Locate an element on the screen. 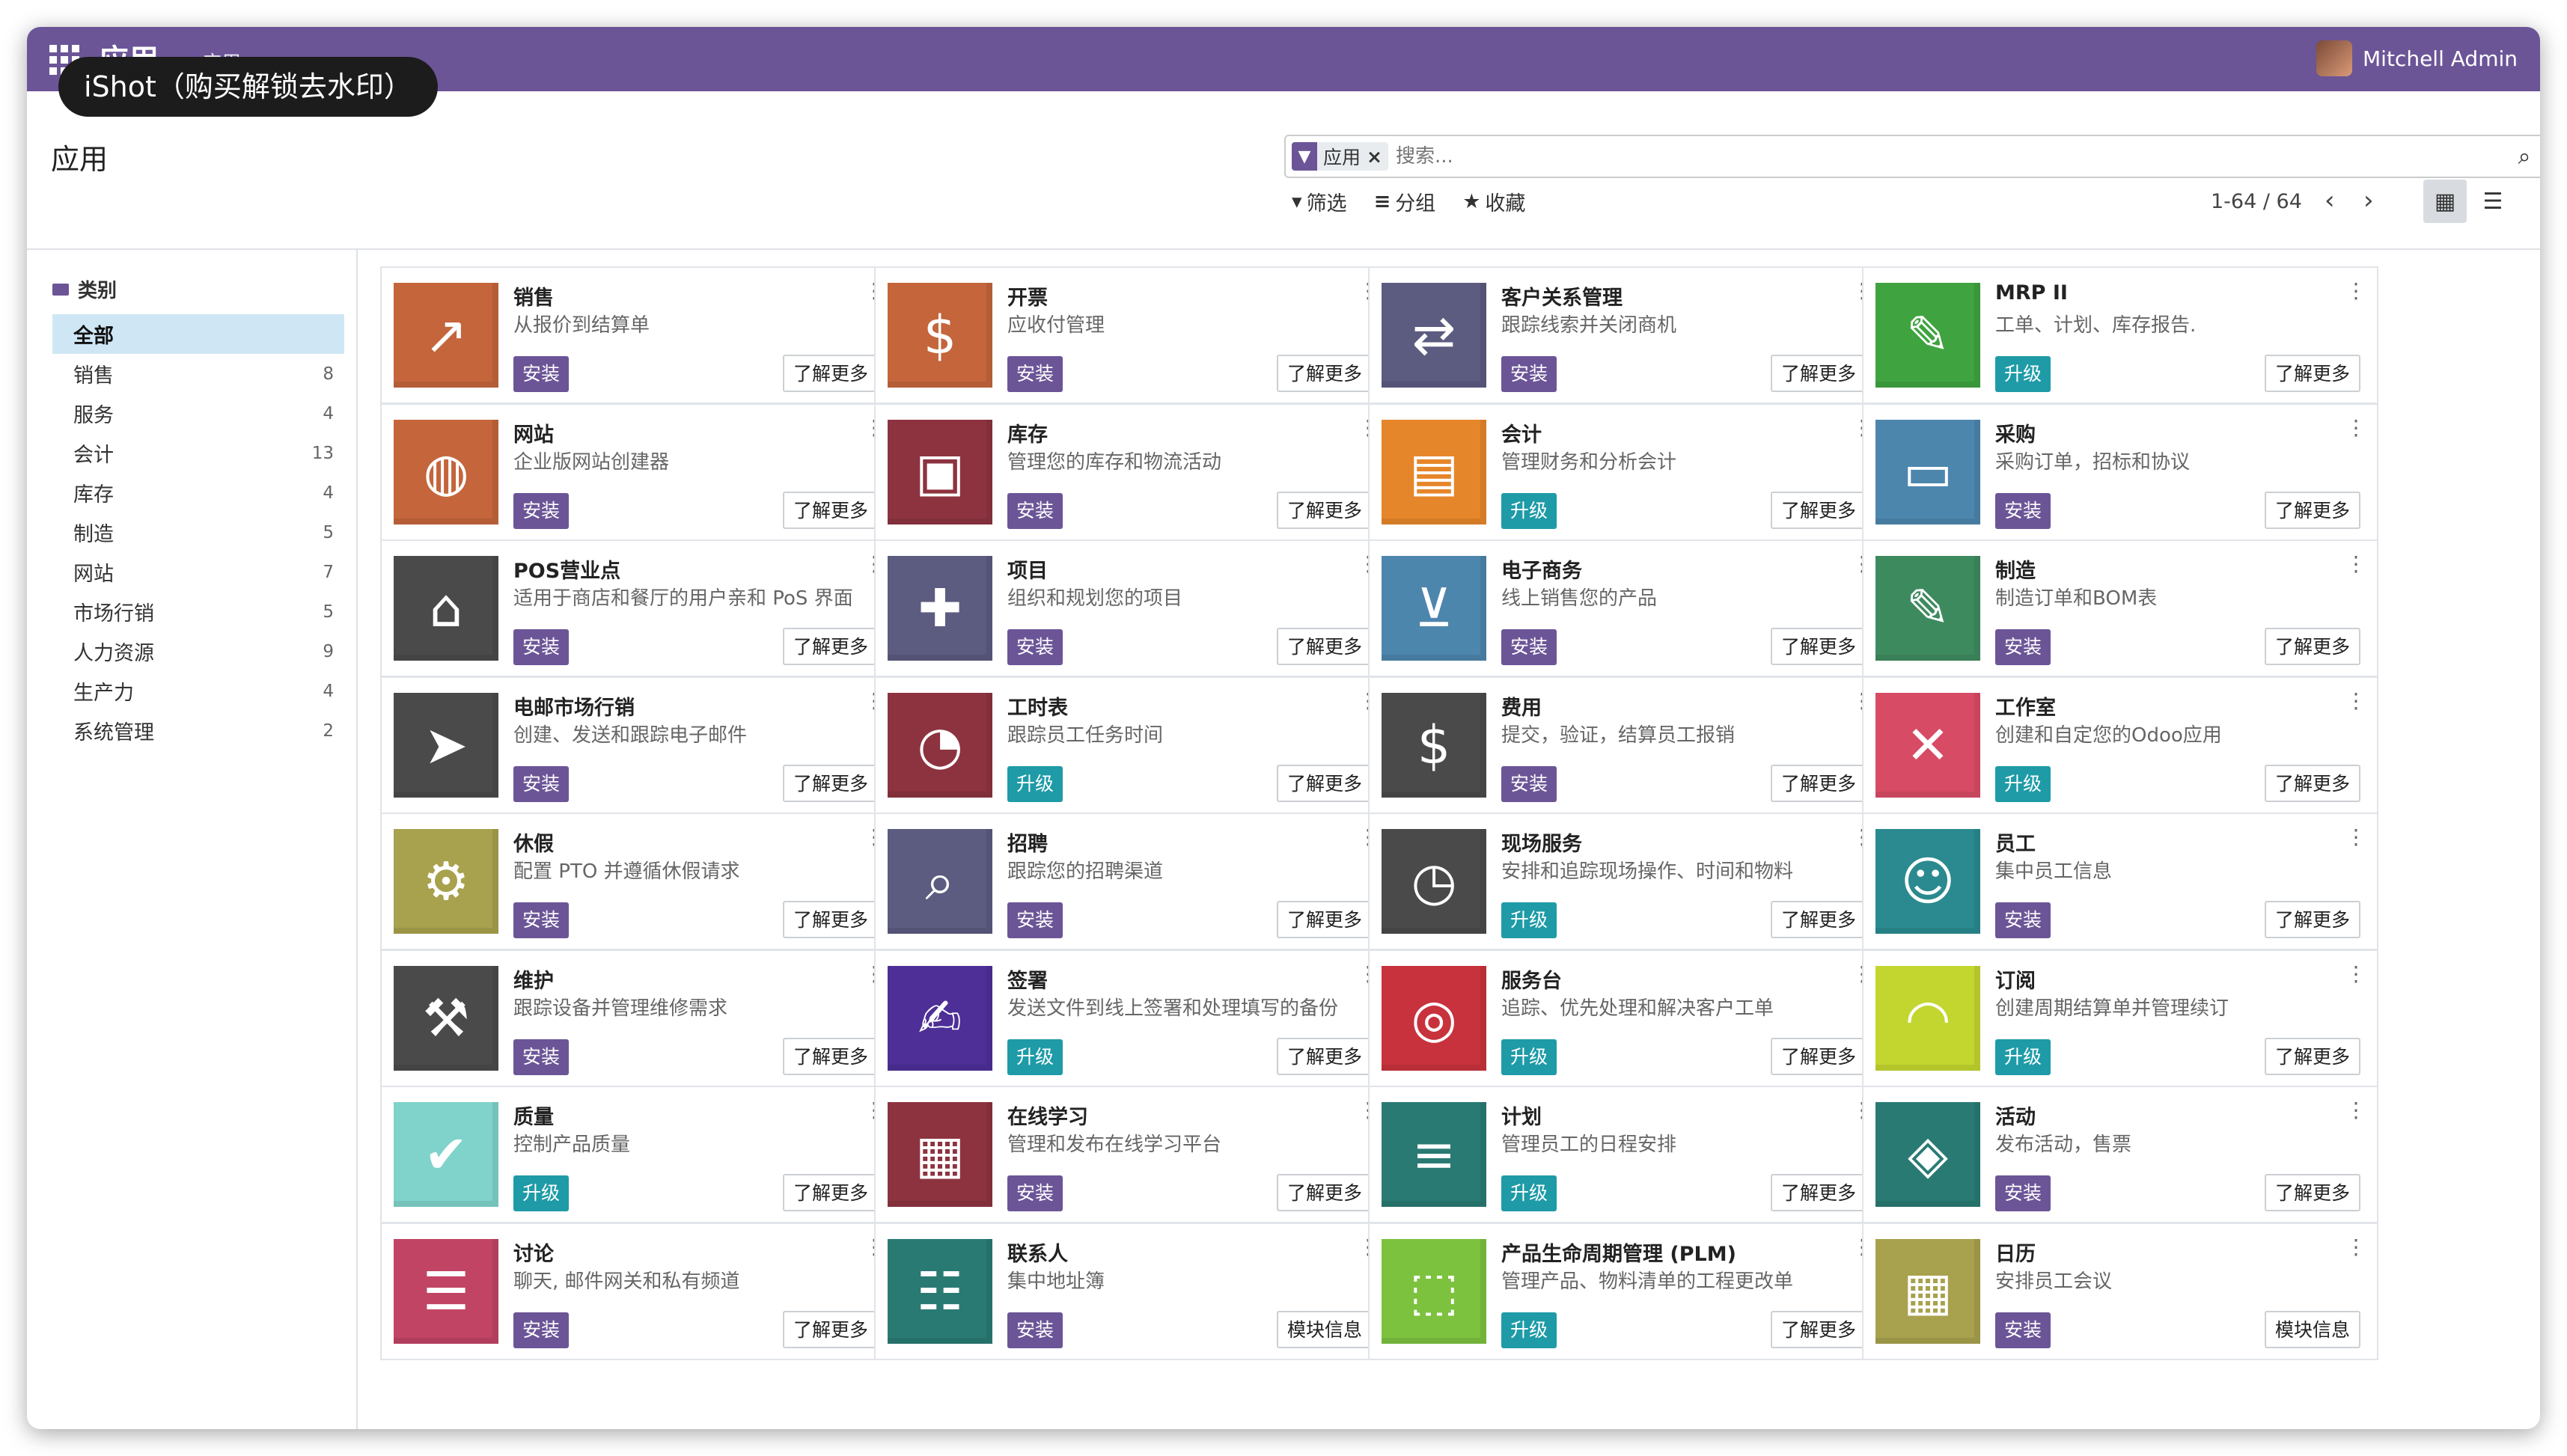 This screenshot has width=2567, height=1456. app-card: ☰讨论聊天, 邮件网关和私有频道⋮安装了解更多 is located at coordinates (639, 1291).